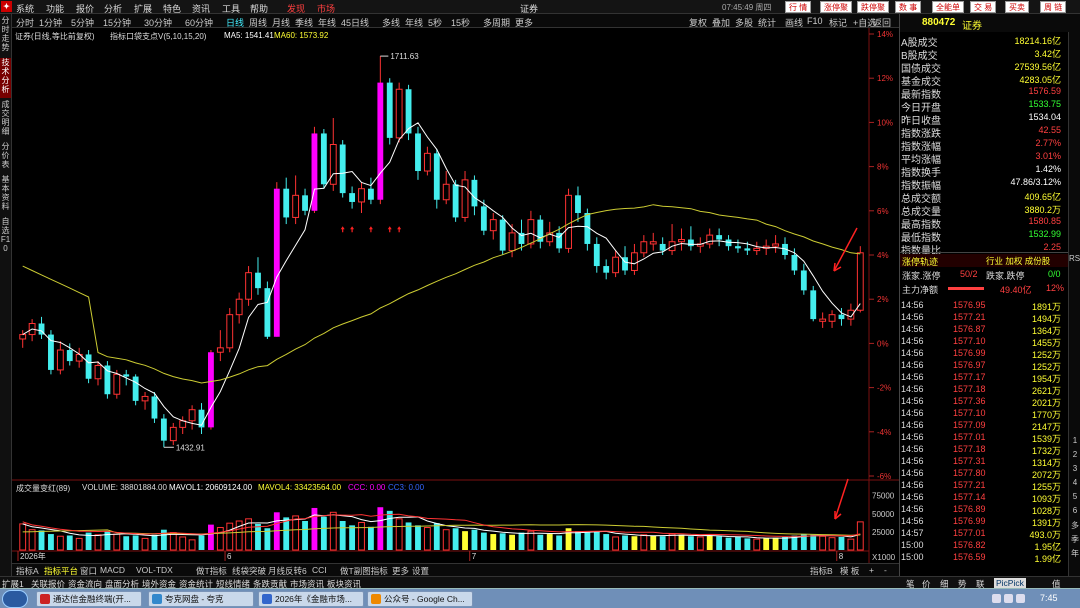 This screenshot has height=608, width=1080. What do you see at coordinates (969, 485) in the screenshot?
I see `tick-price: 1577.21` at bounding box center [969, 485].